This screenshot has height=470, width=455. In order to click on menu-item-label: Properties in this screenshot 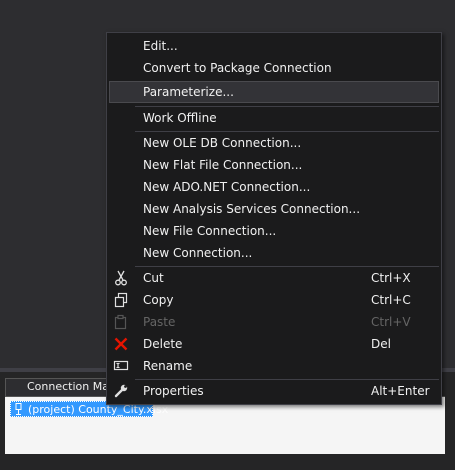, I will do `click(173, 391)`.